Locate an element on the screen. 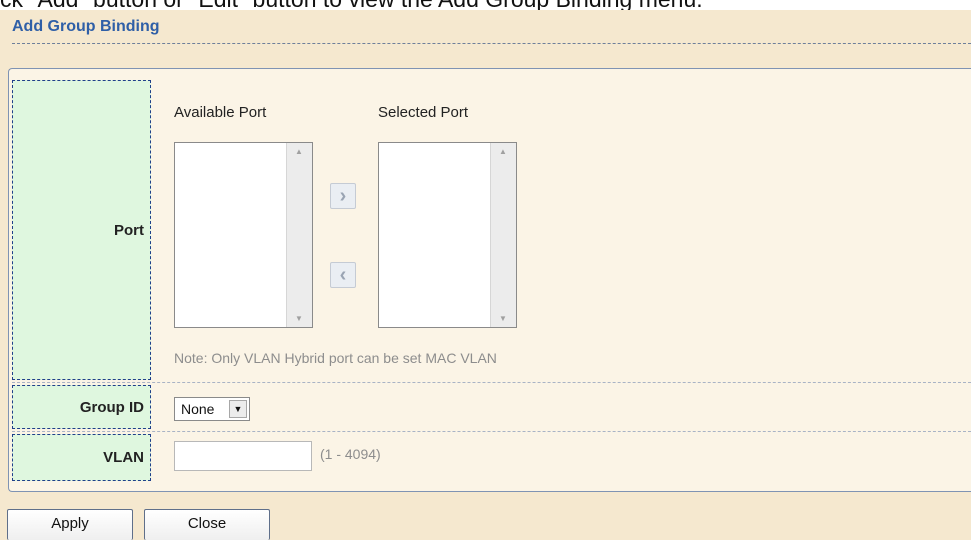 This screenshot has width=971, height=540. port-label: Port is located at coordinates (129, 230).